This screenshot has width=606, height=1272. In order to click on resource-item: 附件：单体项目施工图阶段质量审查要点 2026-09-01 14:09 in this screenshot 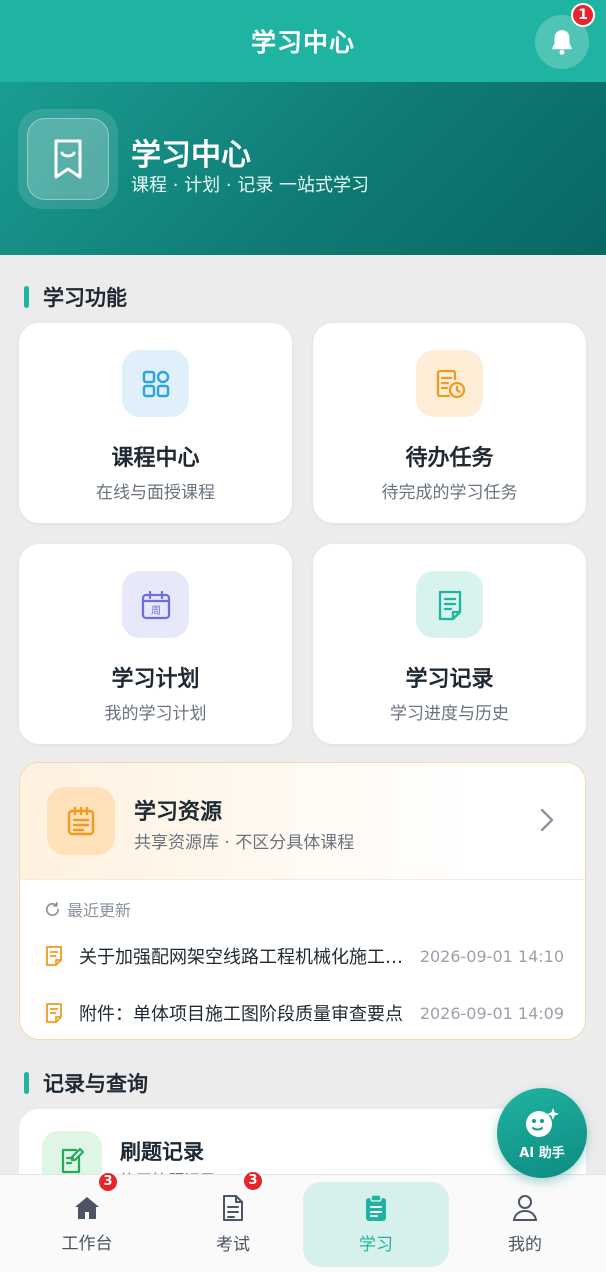, I will do `click(304, 1013)`.